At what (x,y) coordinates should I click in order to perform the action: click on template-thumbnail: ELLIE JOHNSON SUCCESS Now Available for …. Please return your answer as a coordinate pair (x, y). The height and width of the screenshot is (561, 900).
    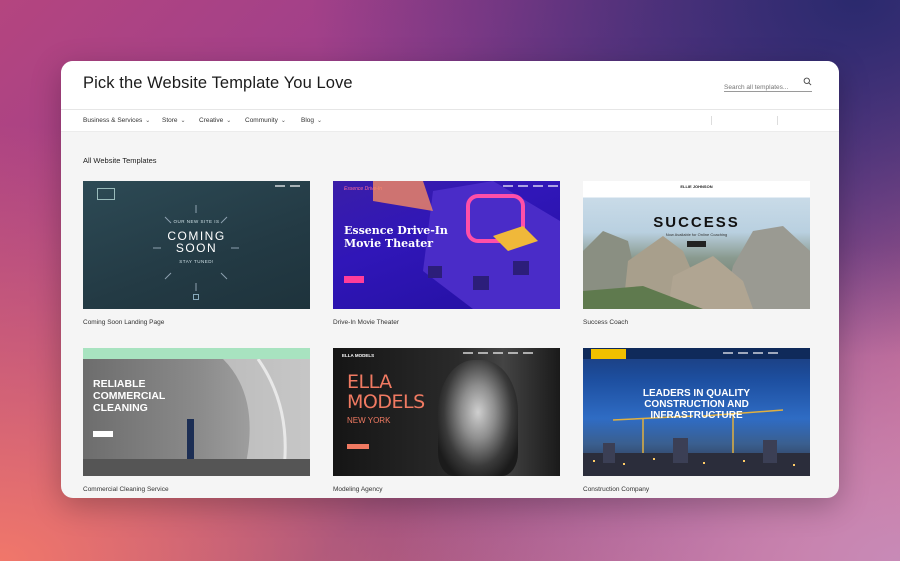
    Looking at the image, I should click on (696, 245).